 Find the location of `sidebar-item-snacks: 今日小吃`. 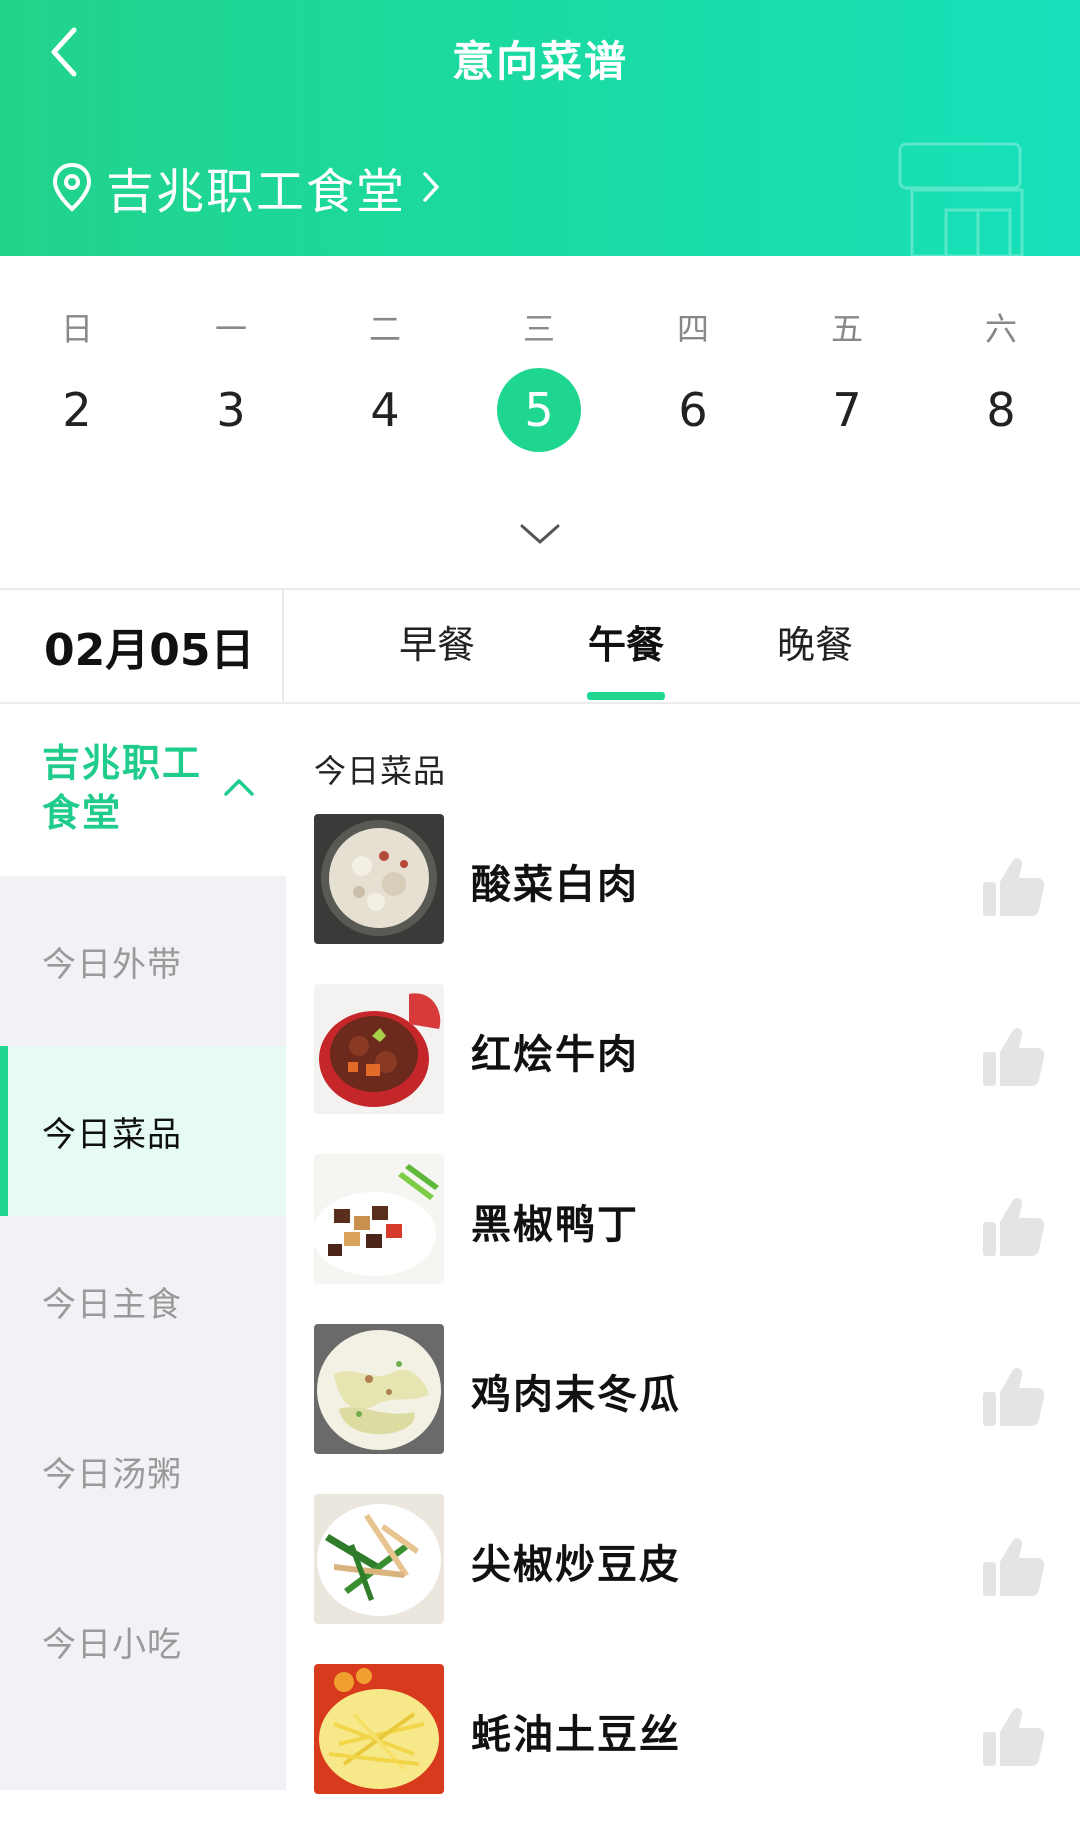

sidebar-item-snacks: 今日小吃 is located at coordinates (143, 1641).